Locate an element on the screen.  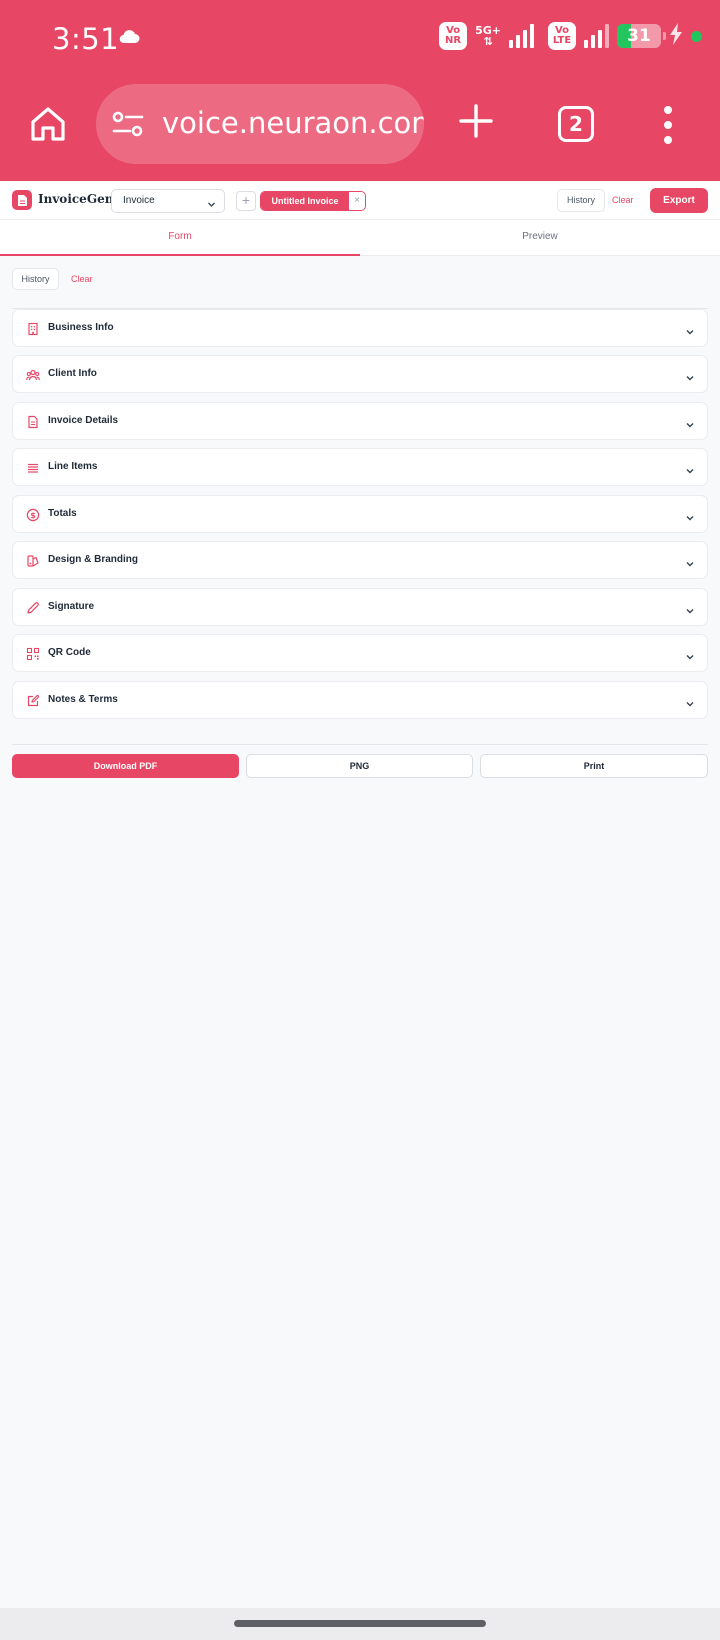
tab-count: 2 is located at coordinates (576, 124).